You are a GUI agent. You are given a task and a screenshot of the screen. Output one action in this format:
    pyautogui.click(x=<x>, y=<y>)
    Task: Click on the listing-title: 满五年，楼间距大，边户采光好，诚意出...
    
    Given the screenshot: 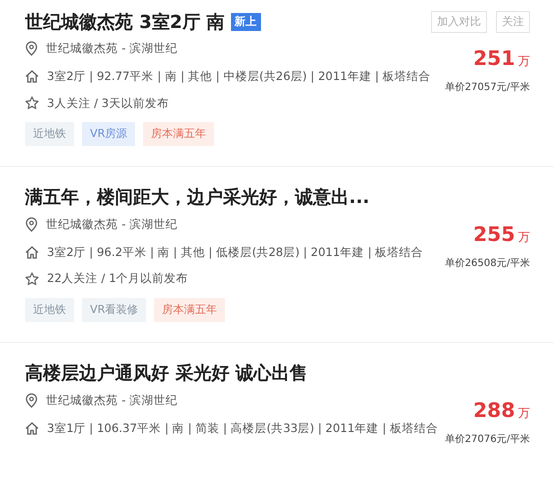 What is the action you would take?
    pyautogui.click(x=197, y=198)
    